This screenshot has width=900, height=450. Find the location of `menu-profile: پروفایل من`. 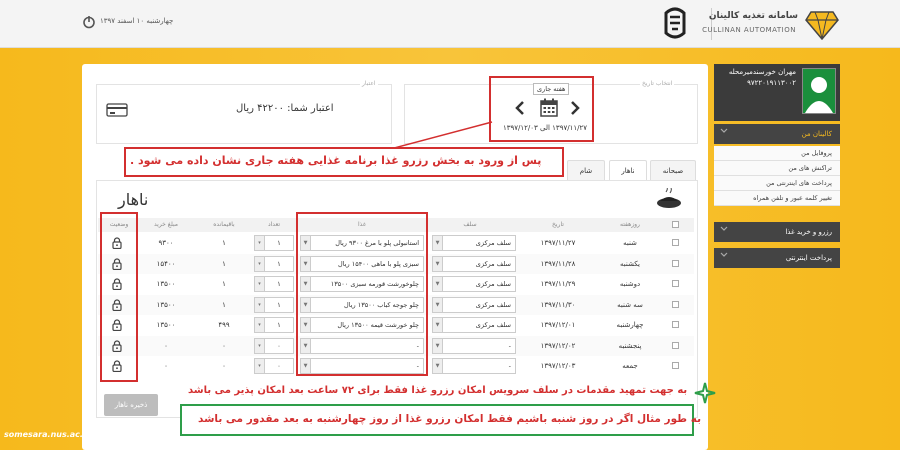

menu-profile: پروفایل من is located at coordinates (777, 153).